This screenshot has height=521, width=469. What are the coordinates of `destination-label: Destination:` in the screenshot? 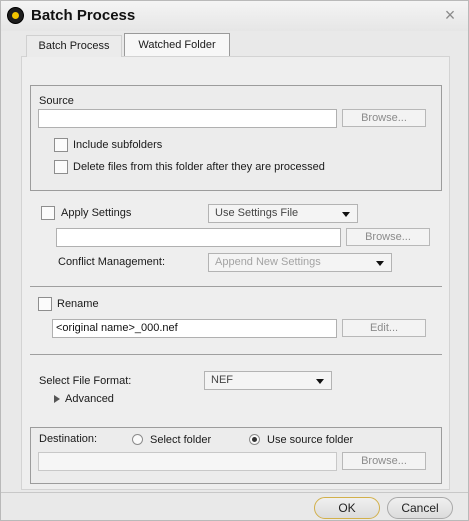 It's located at (68, 439).